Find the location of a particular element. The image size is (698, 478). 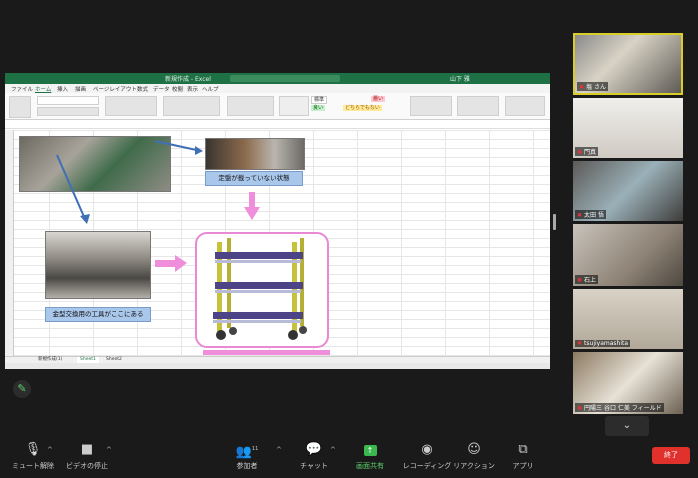

record-button: ◉ レコーディング is located at coordinates (427, 456).